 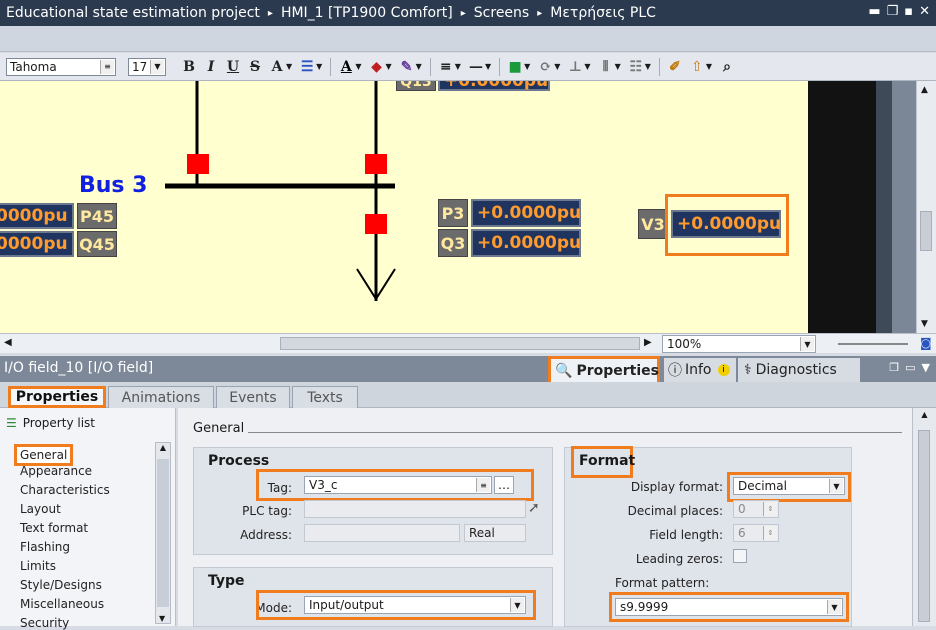 What do you see at coordinates (534, 508) in the screenshot?
I see `goto-tag-icon: ➚` at bounding box center [534, 508].